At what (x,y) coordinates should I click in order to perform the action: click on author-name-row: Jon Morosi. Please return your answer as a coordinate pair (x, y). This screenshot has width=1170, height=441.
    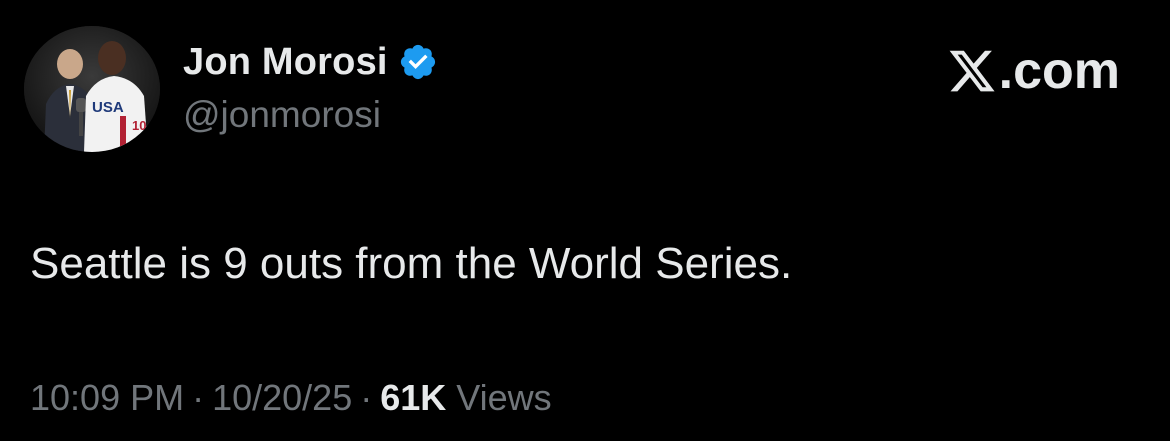
    Looking at the image, I should click on (310, 62).